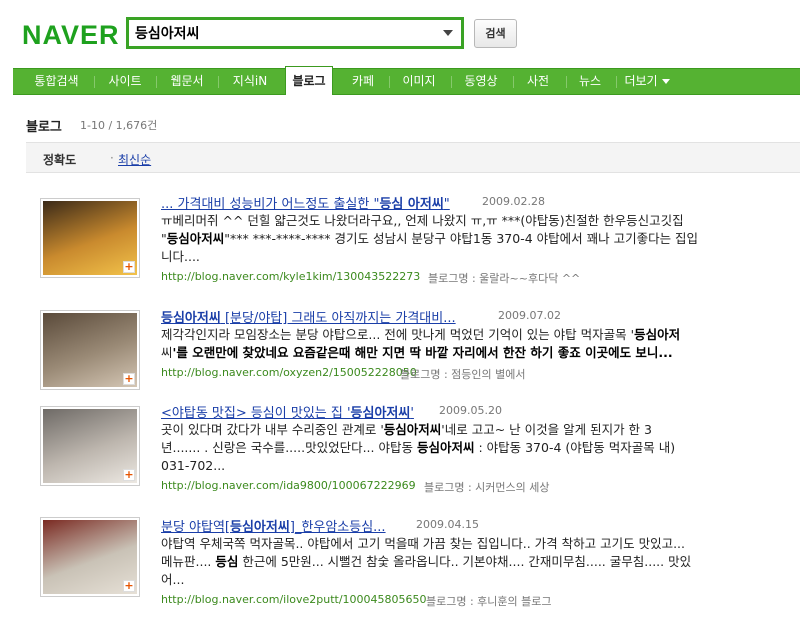  I want to click on tab-7: 동영상, so click(481, 81).